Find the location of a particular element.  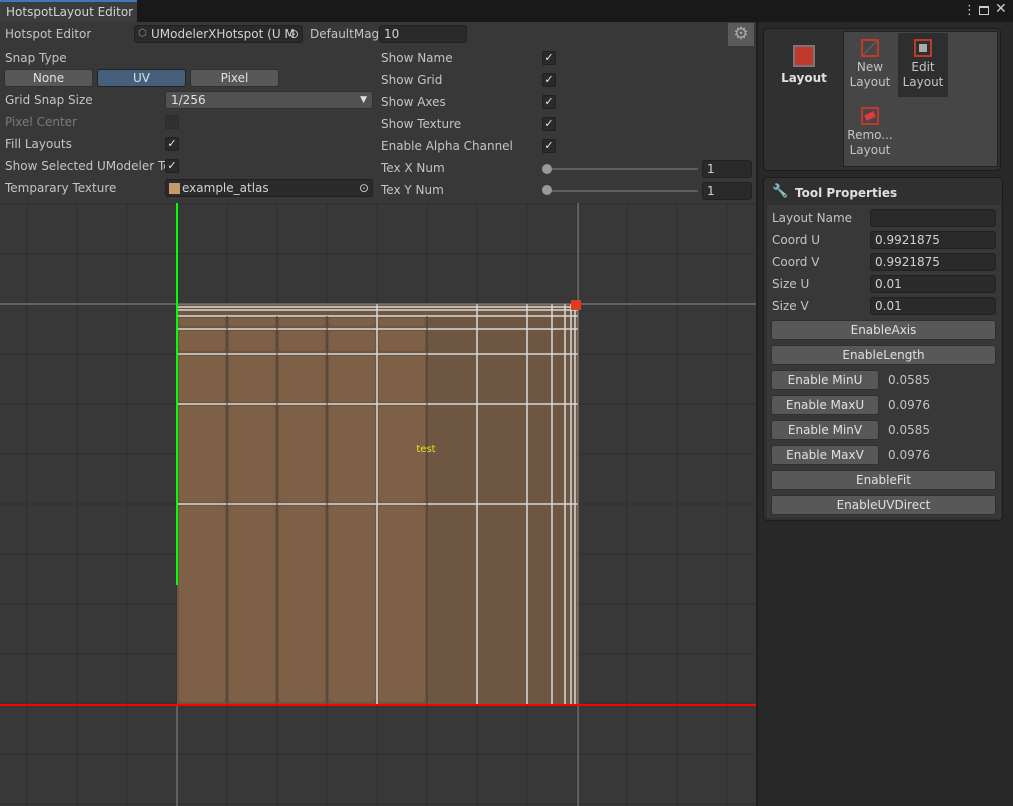

show-selected-checkbox: ✓ is located at coordinates (172, 166).